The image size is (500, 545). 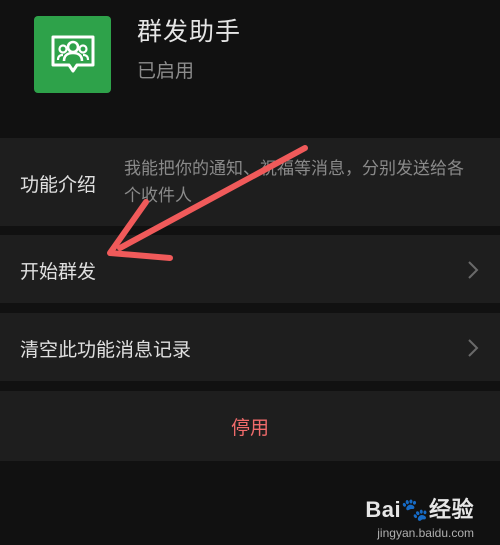 I want to click on clear-history-row: 清空此功能消息记录, so click(x=250, y=347).